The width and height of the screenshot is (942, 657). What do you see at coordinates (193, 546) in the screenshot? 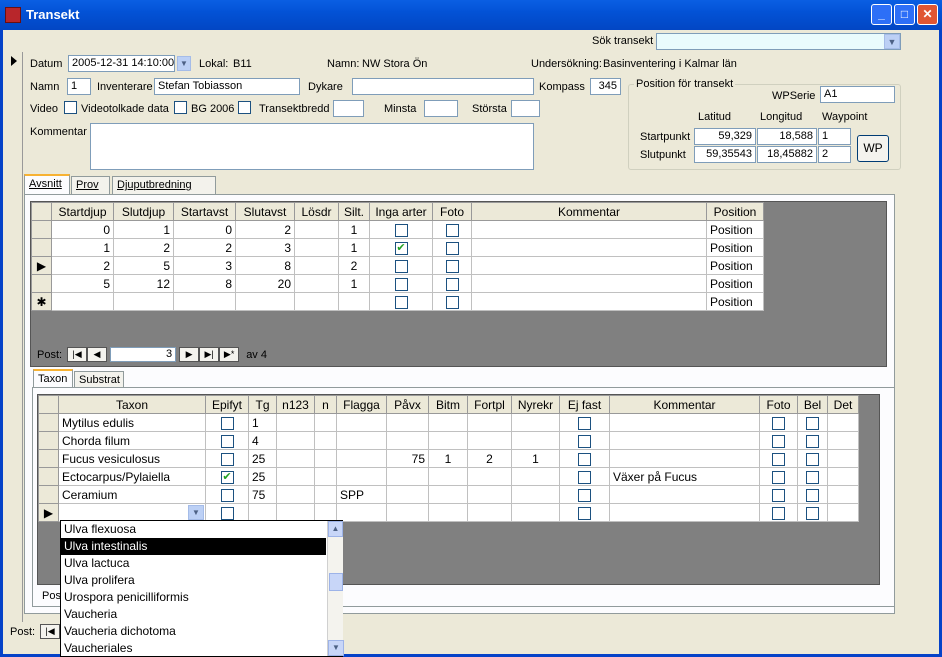
I see `dropdown-option: Ulva intestinalis` at bounding box center [193, 546].